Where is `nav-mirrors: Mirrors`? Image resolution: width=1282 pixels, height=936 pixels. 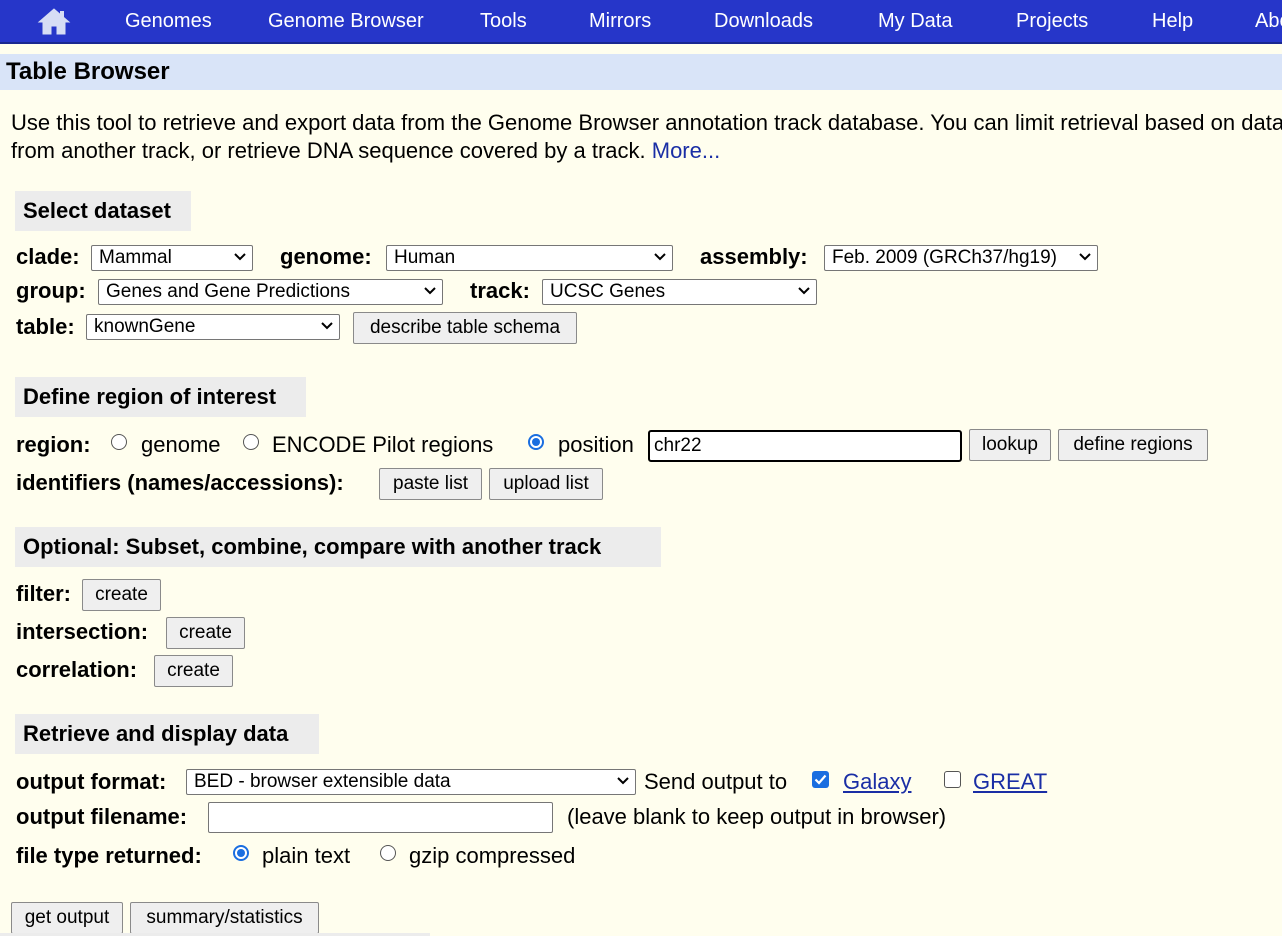 nav-mirrors: Mirrors is located at coordinates (620, 21).